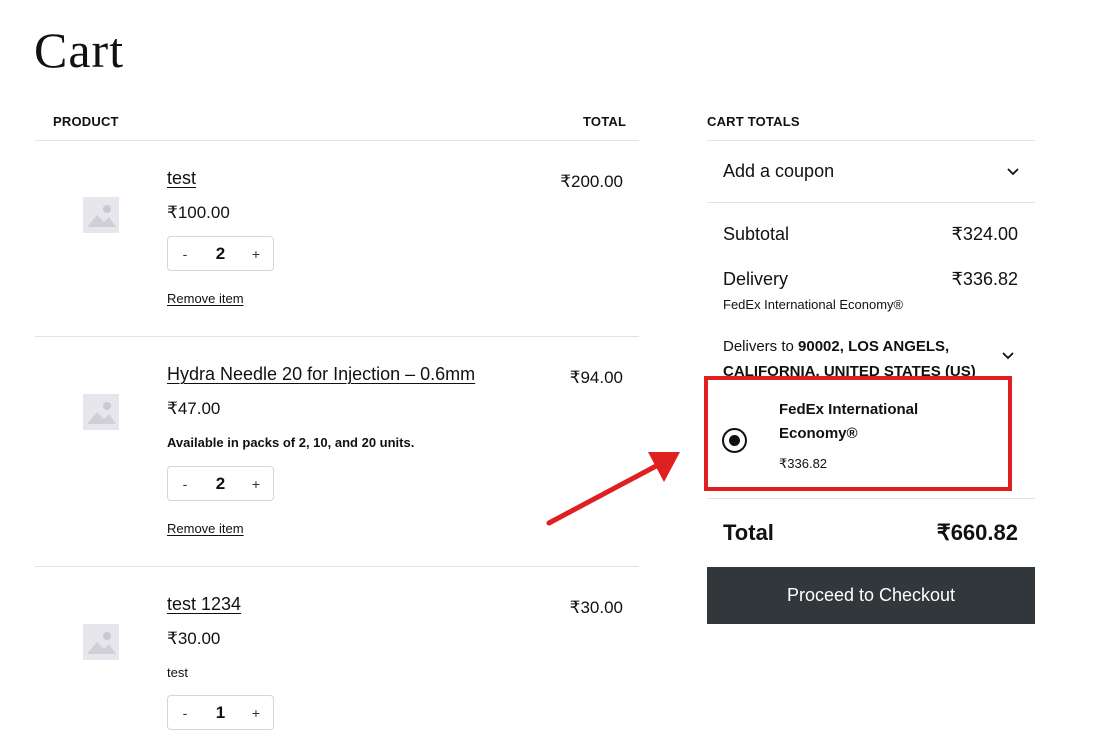 The width and height of the screenshot is (1102, 738). Describe the element at coordinates (748, 532) in the screenshot. I see `total-label: Total` at that location.